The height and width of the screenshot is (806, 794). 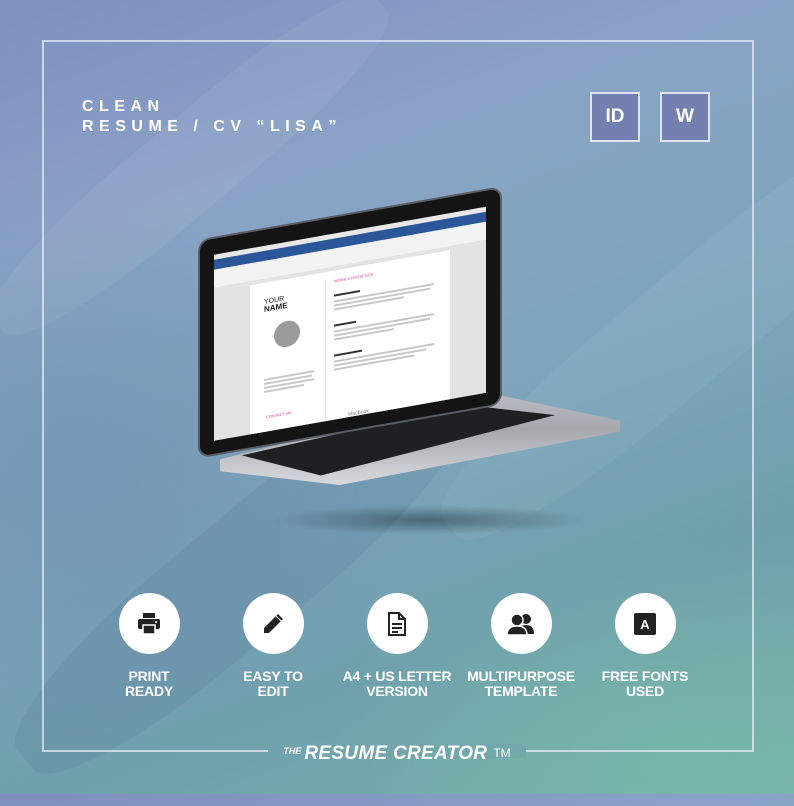 I want to click on feature-easy-to-edit: EASY TO EDIT, so click(x=273, y=646).